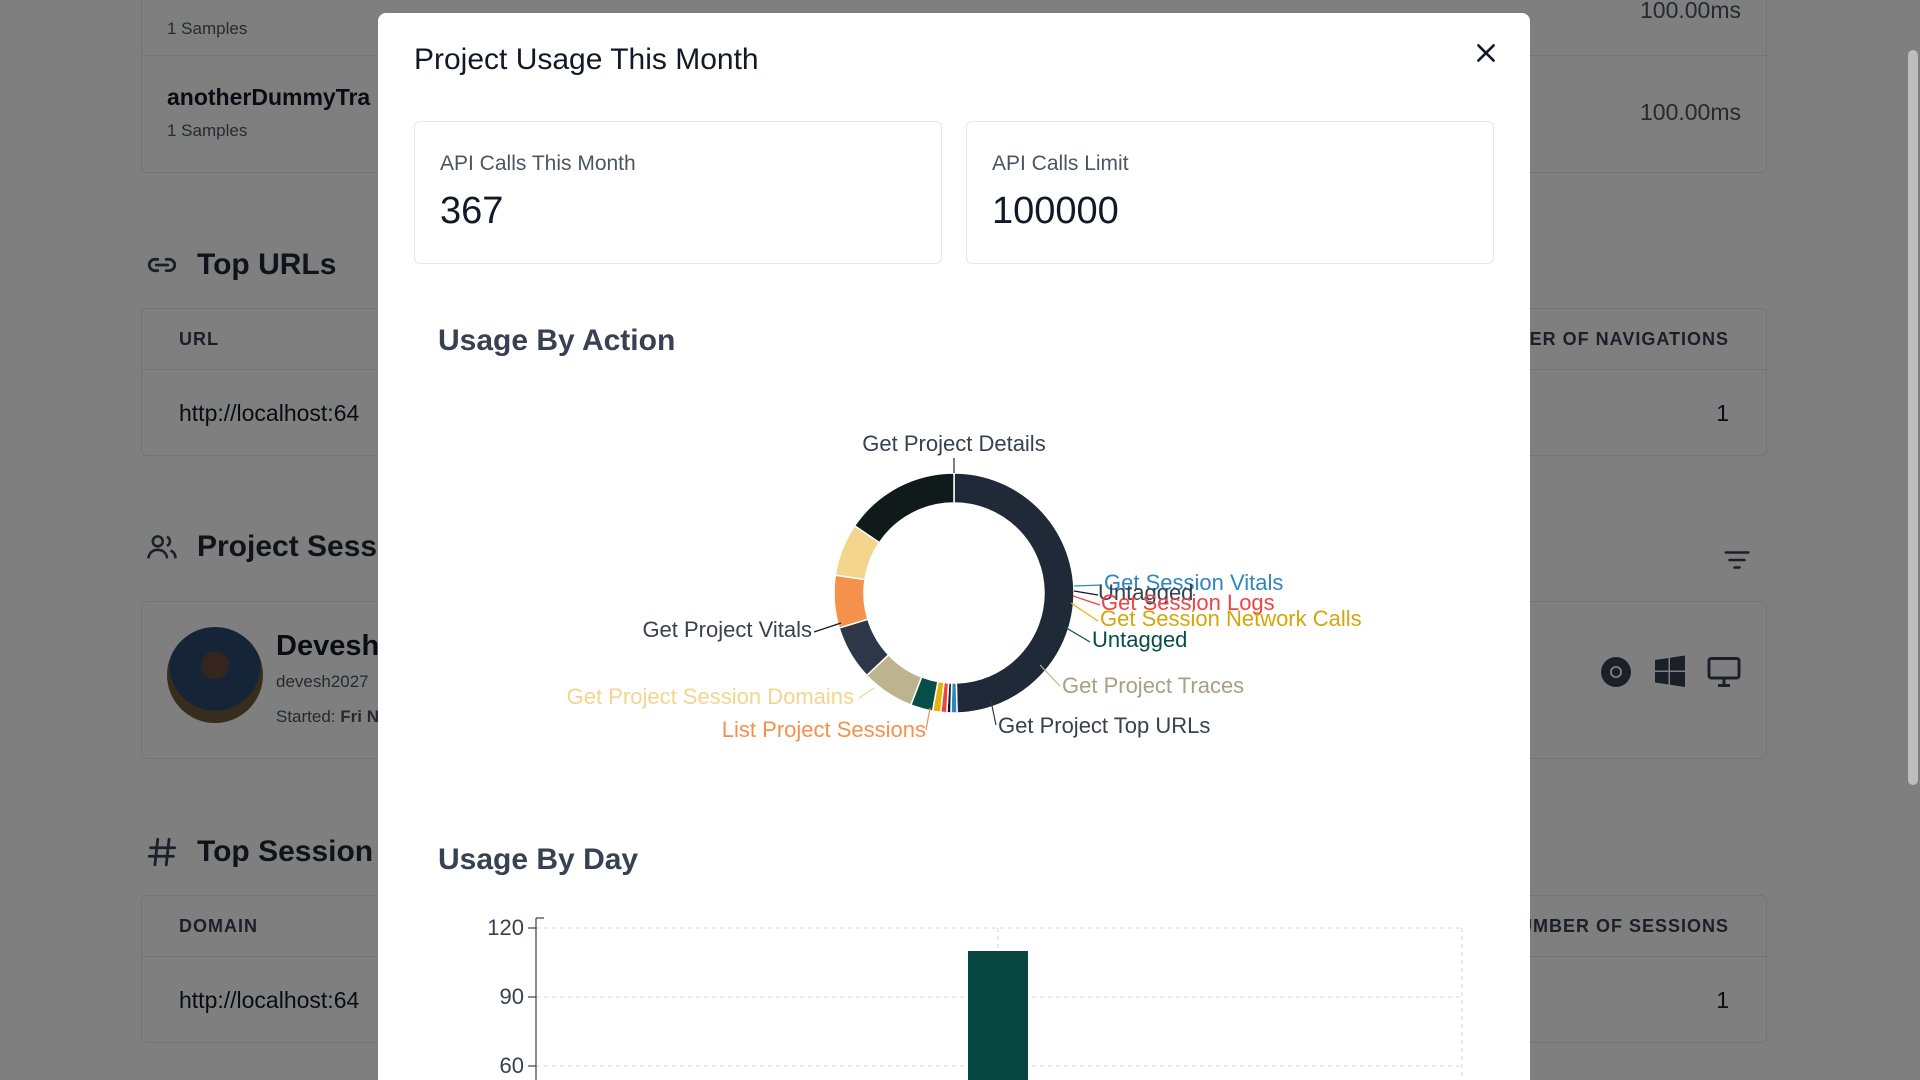 The height and width of the screenshot is (1080, 1920). Describe the element at coordinates (505, 927) in the screenshot. I see `y-tick-label-120: 120` at that location.